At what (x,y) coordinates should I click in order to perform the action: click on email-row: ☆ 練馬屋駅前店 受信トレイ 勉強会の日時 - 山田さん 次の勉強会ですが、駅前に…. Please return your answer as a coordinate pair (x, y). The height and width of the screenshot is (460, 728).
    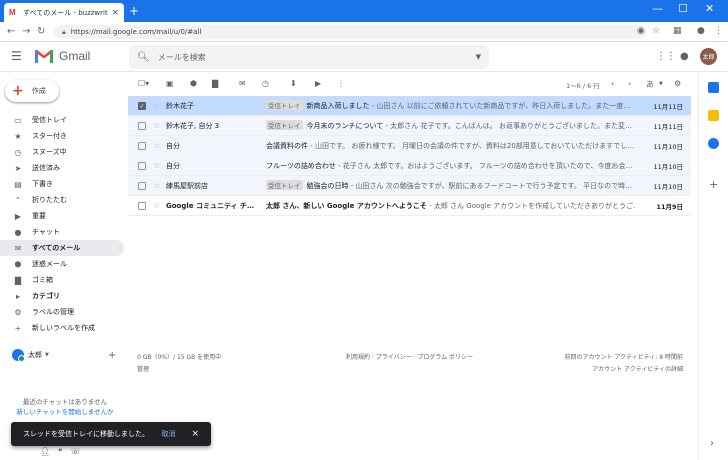
    Looking at the image, I should click on (409, 186).